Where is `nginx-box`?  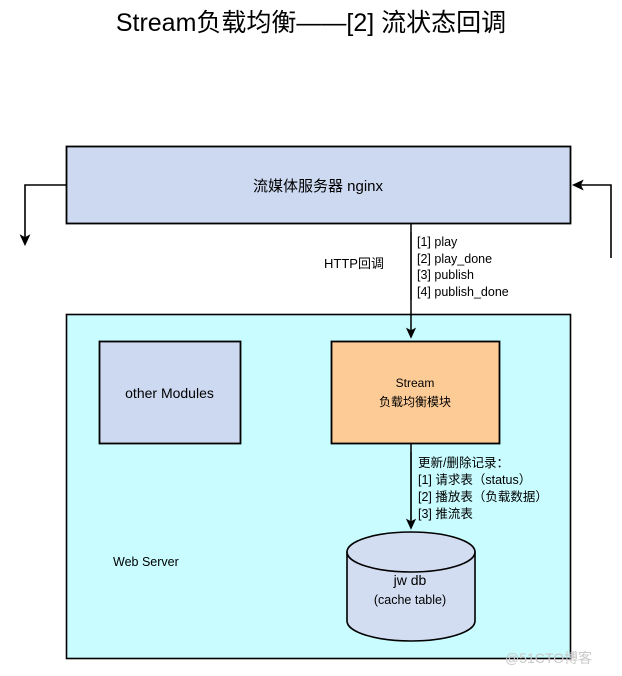
nginx-box is located at coordinates (318, 185).